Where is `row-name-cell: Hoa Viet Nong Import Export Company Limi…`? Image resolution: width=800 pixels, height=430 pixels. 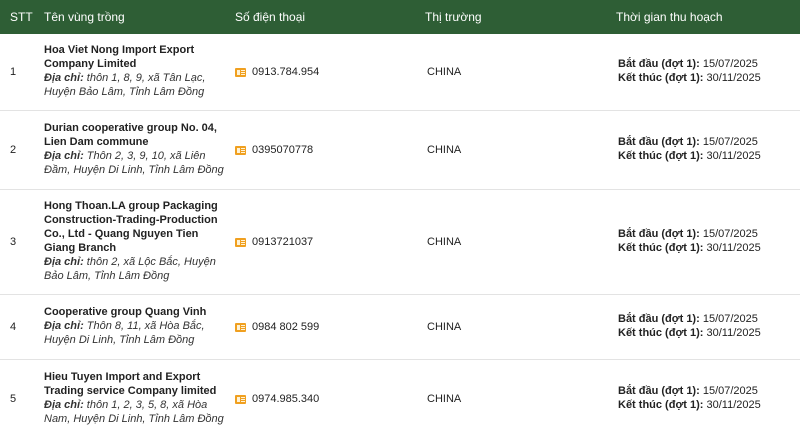 row-name-cell: Hoa Viet Nong Import Export Company Limi… is located at coordinates (134, 71).